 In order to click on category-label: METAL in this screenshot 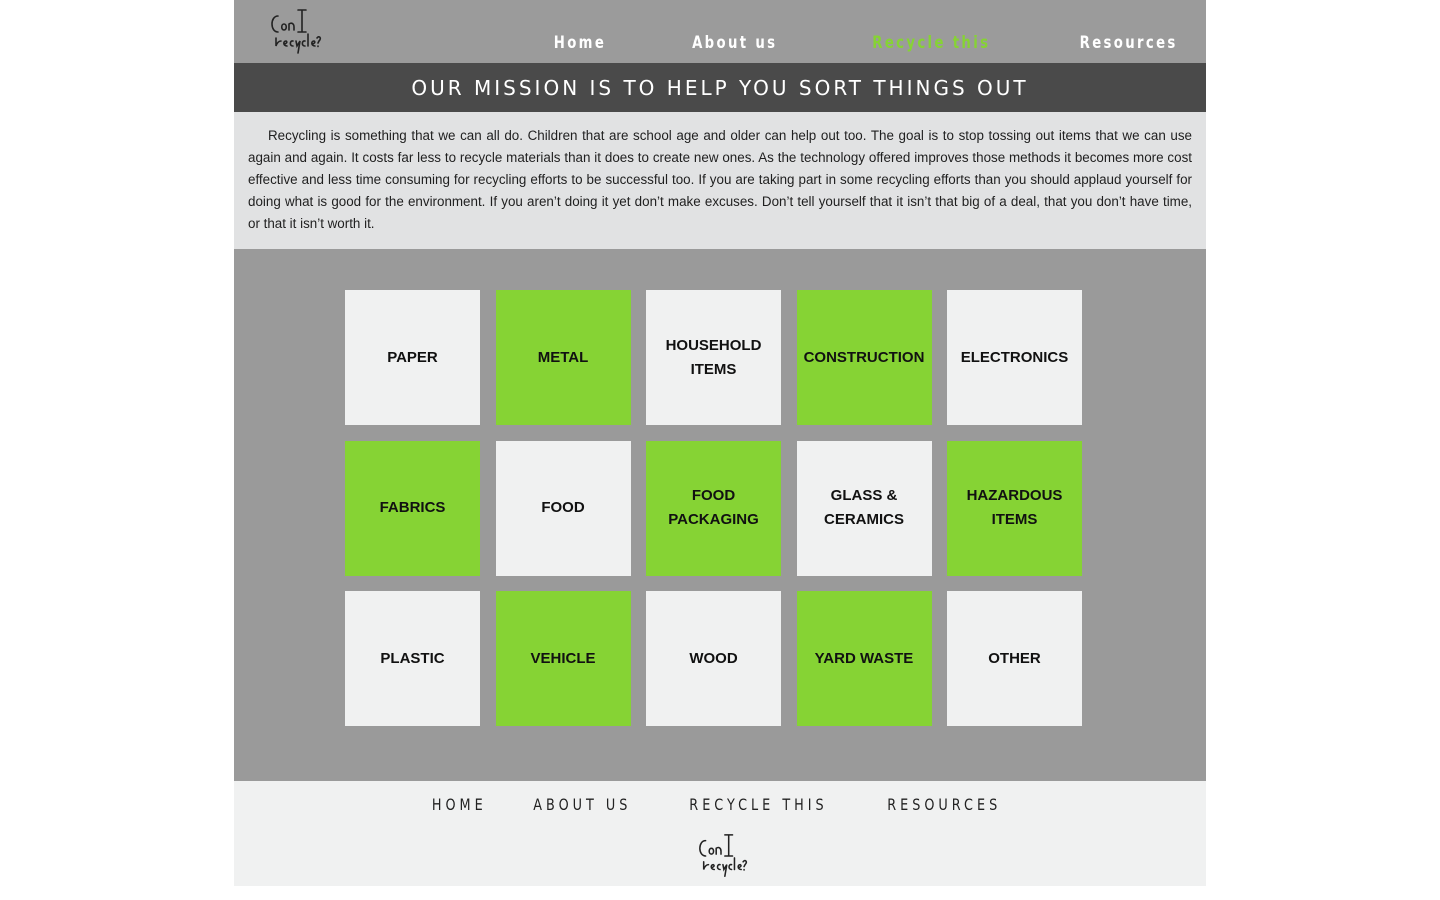, I will do `click(563, 357)`.